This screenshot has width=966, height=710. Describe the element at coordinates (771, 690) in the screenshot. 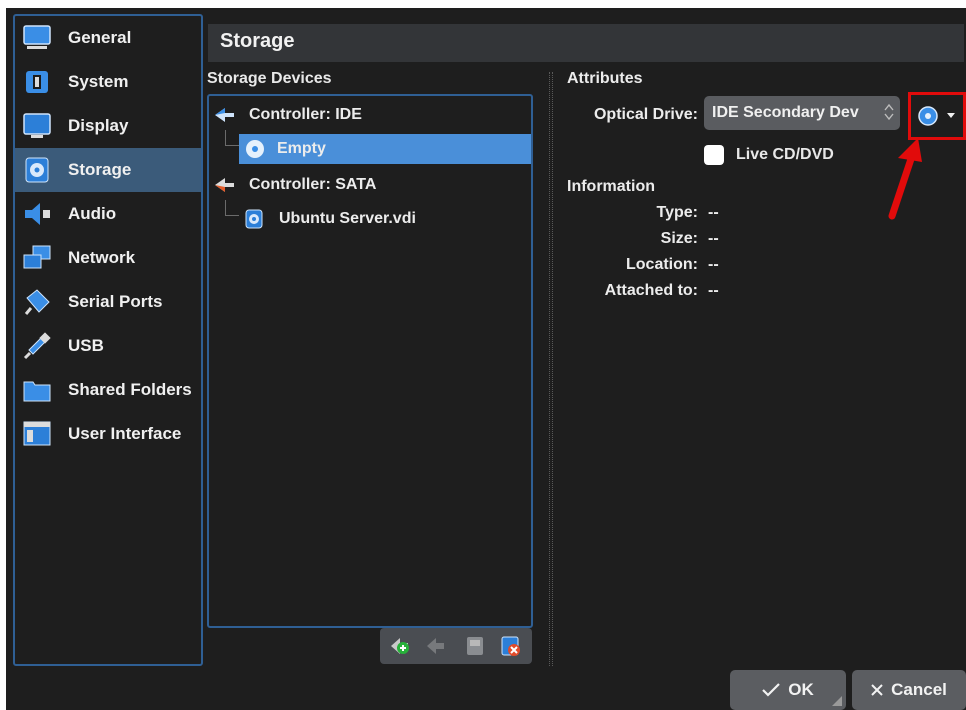

I see `checkmark-icon` at that location.